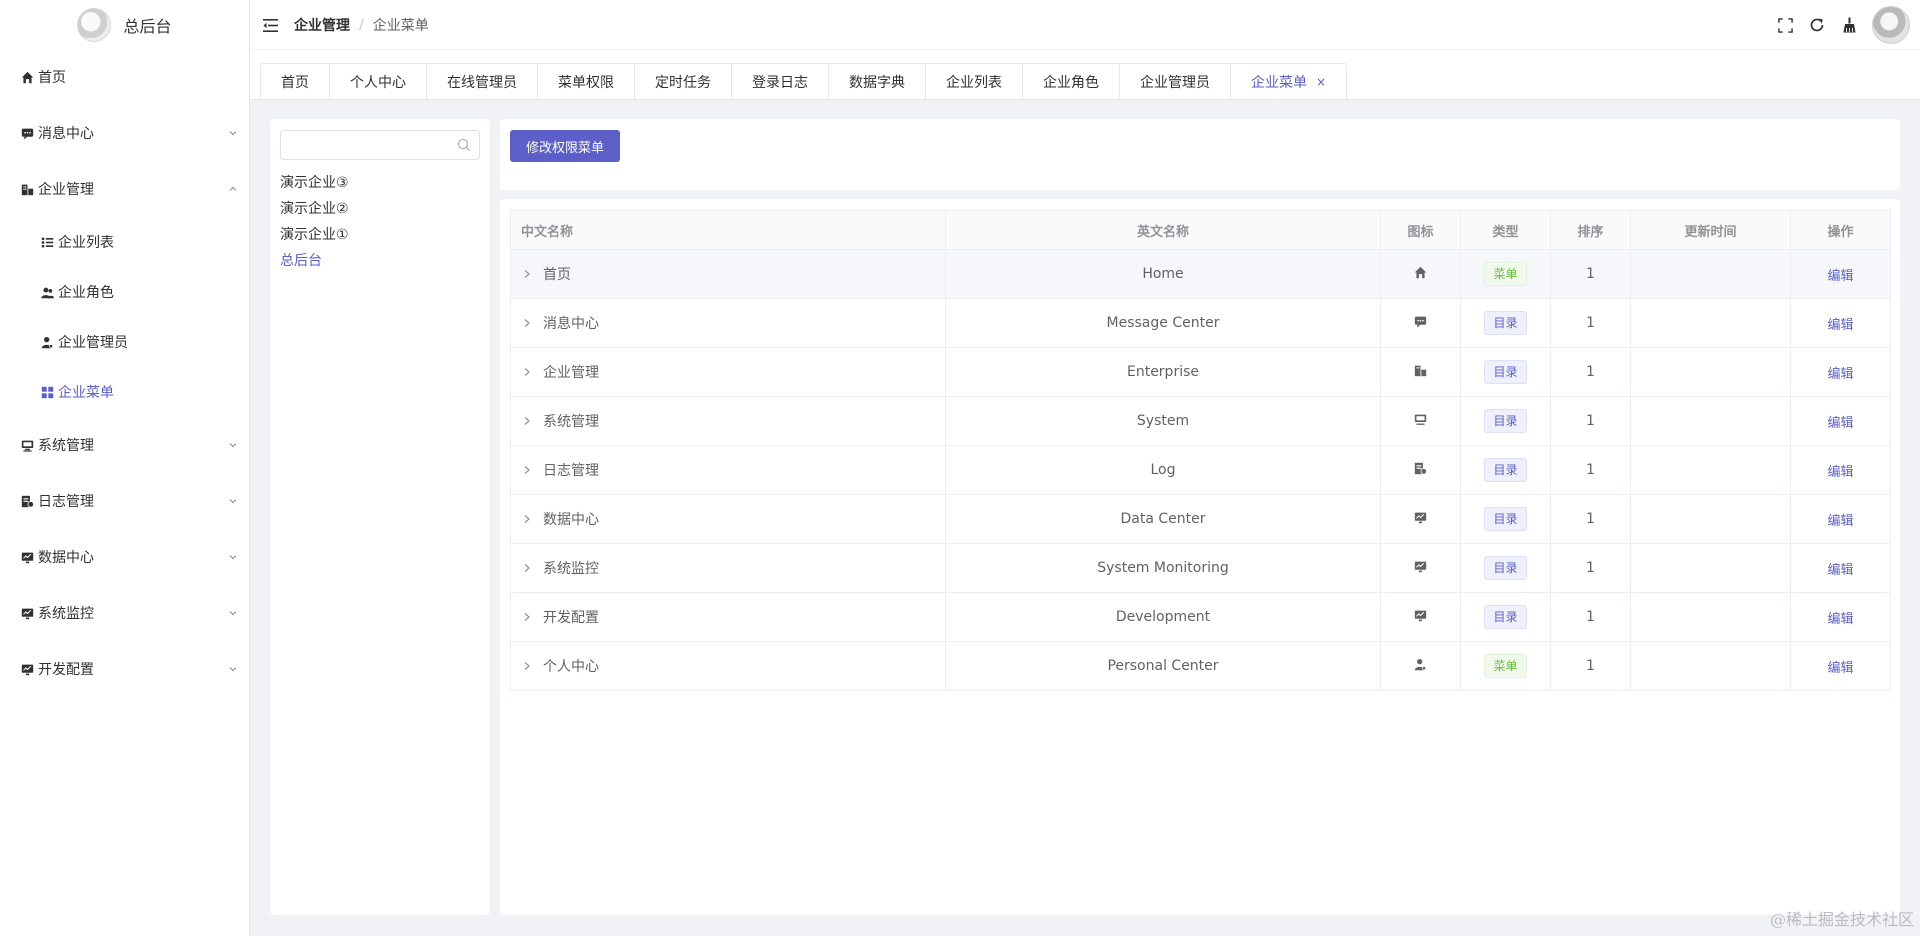 This screenshot has height=936, width=1920. Describe the element at coordinates (27, 133) in the screenshot. I see `message-icon` at that location.